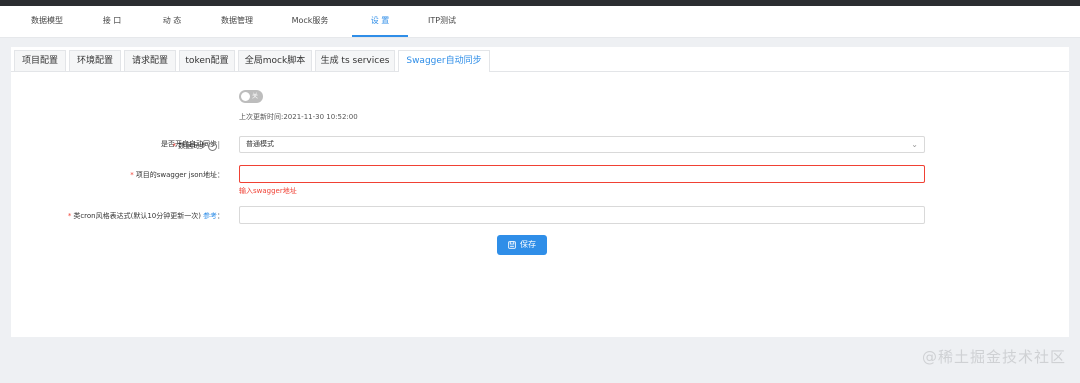 This screenshot has height=383, width=1080. Describe the element at coordinates (582, 215) in the screenshot. I see `cron-expression-input` at that location.